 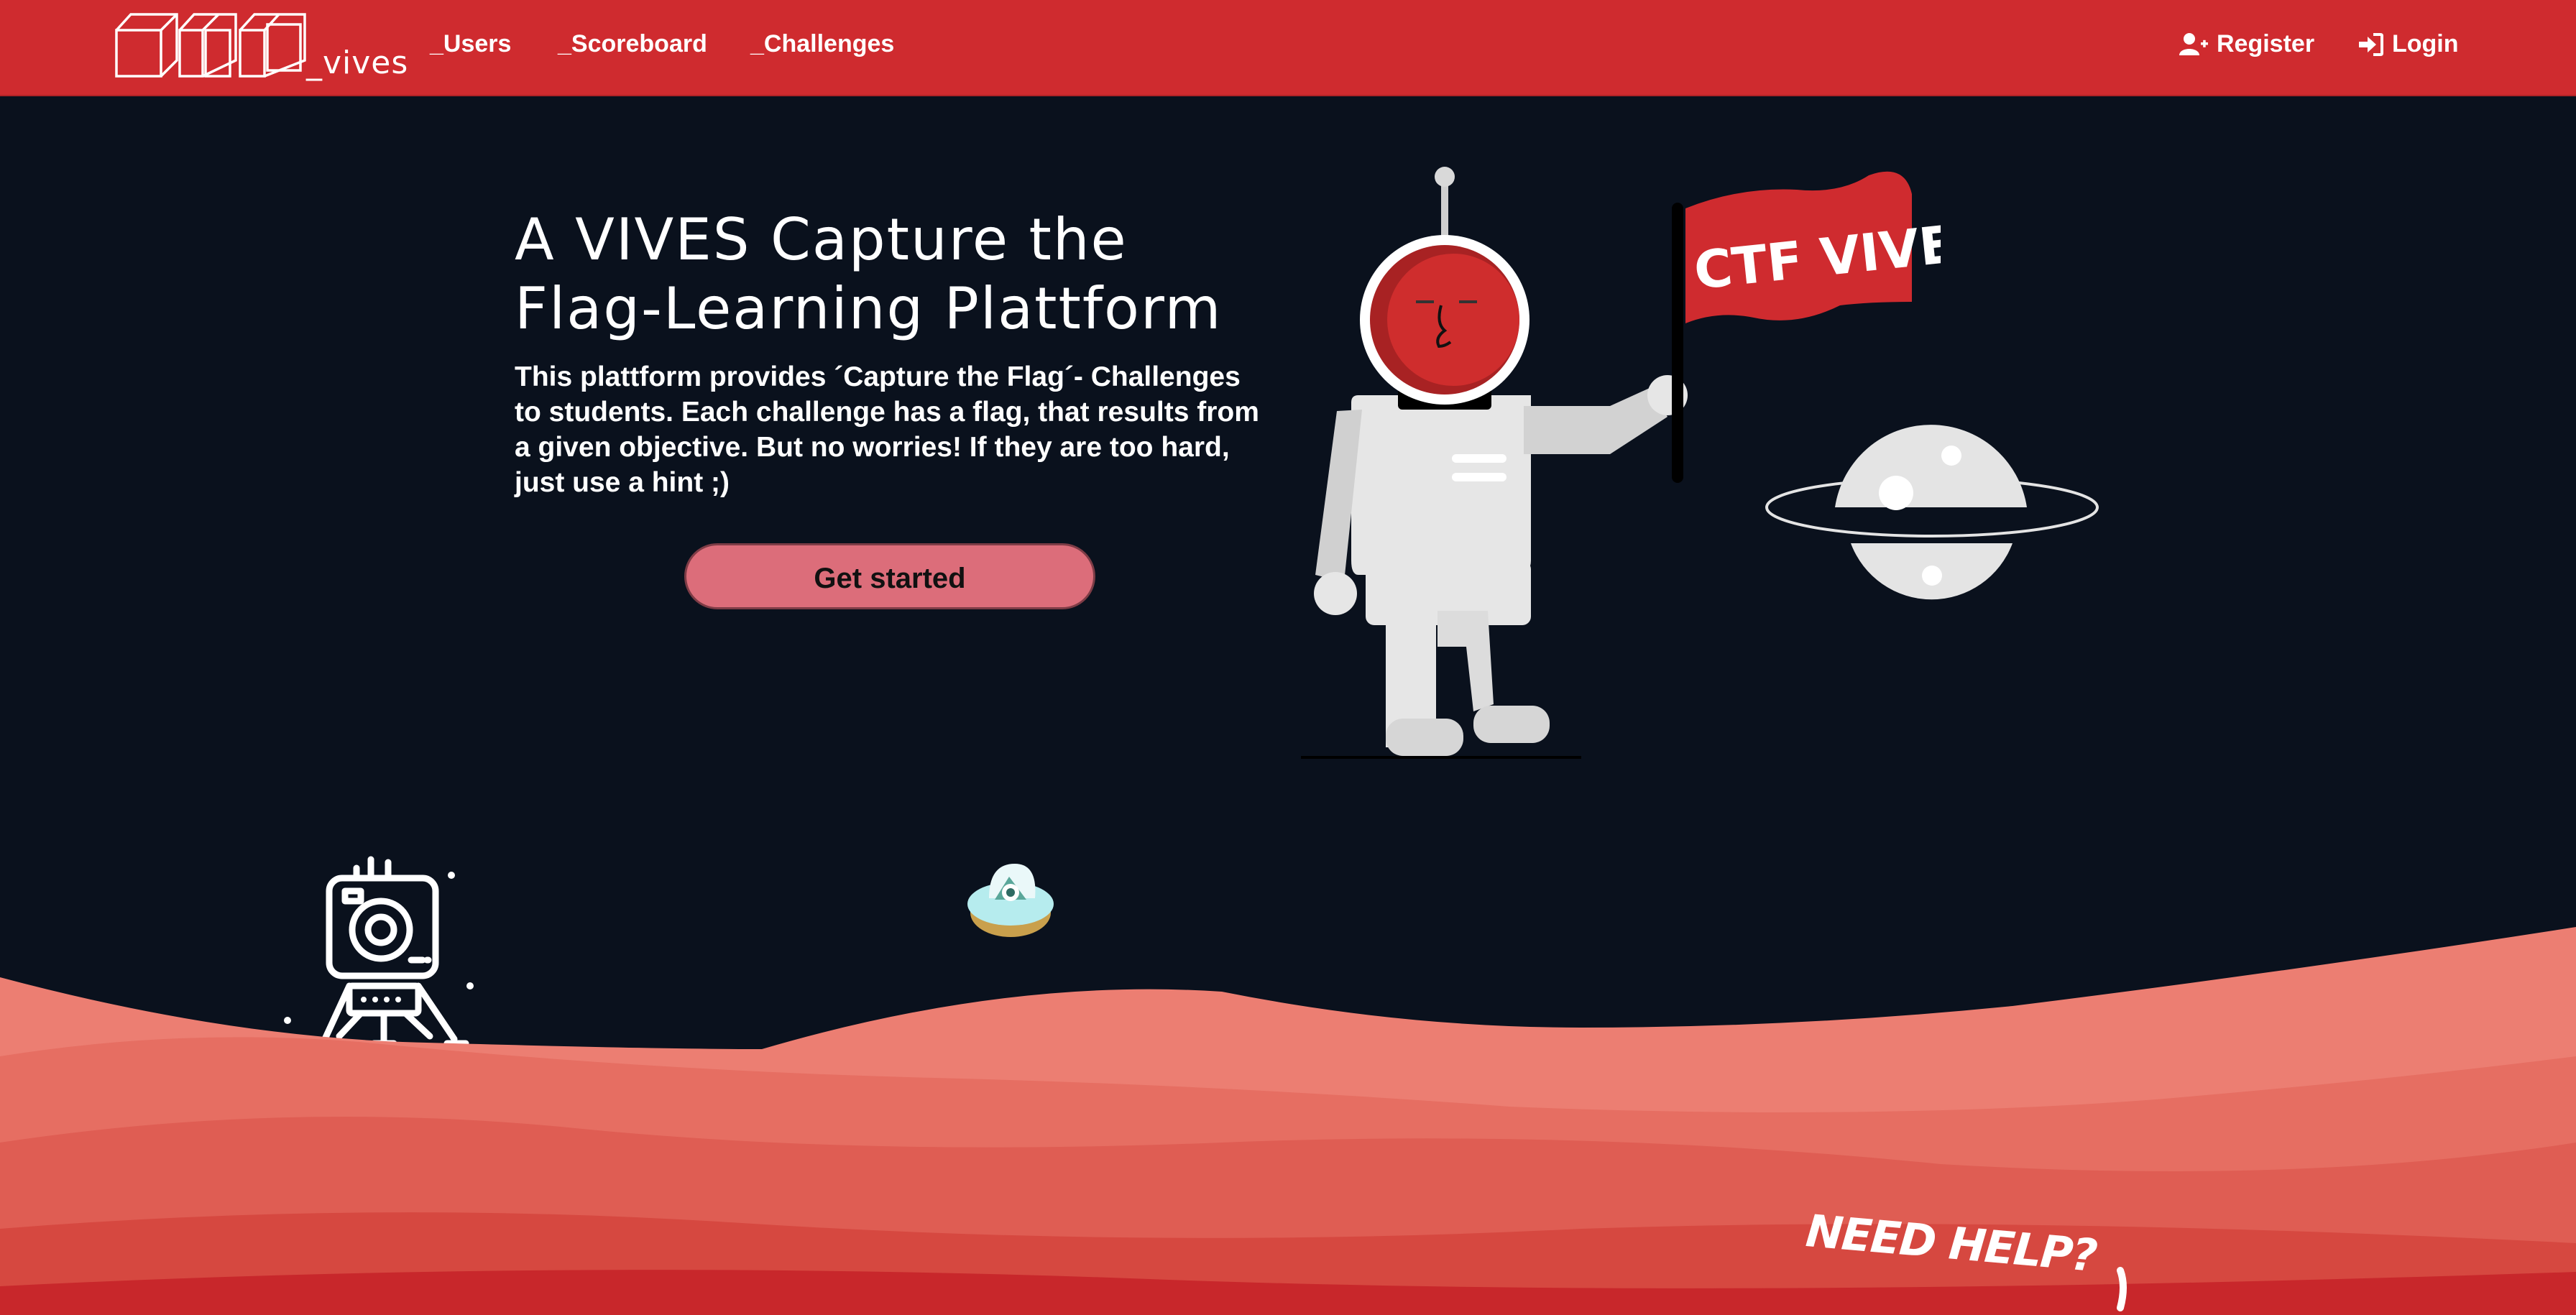 What do you see at coordinates (2266, 43) in the screenshot?
I see `register-label: Register` at bounding box center [2266, 43].